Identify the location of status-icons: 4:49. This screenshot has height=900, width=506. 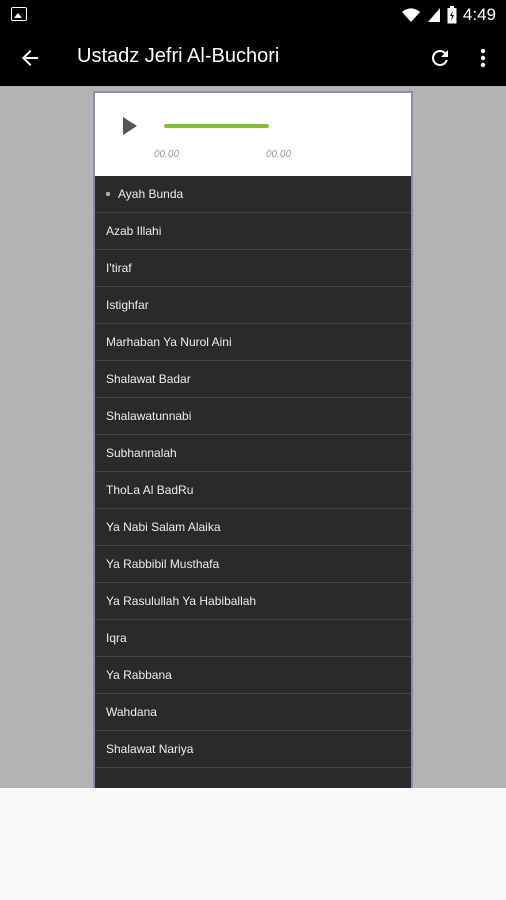
(448, 15).